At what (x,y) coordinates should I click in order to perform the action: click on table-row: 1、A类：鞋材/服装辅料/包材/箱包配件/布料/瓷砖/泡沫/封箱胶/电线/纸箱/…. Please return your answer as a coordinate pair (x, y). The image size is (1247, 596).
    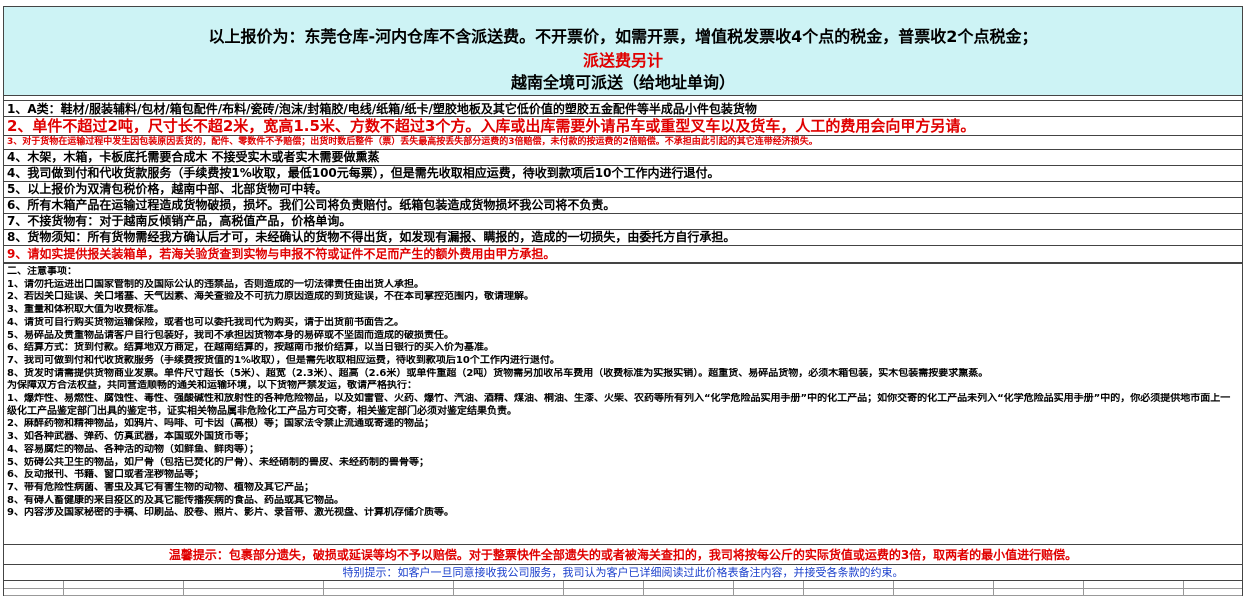
    Looking at the image, I should click on (623, 108).